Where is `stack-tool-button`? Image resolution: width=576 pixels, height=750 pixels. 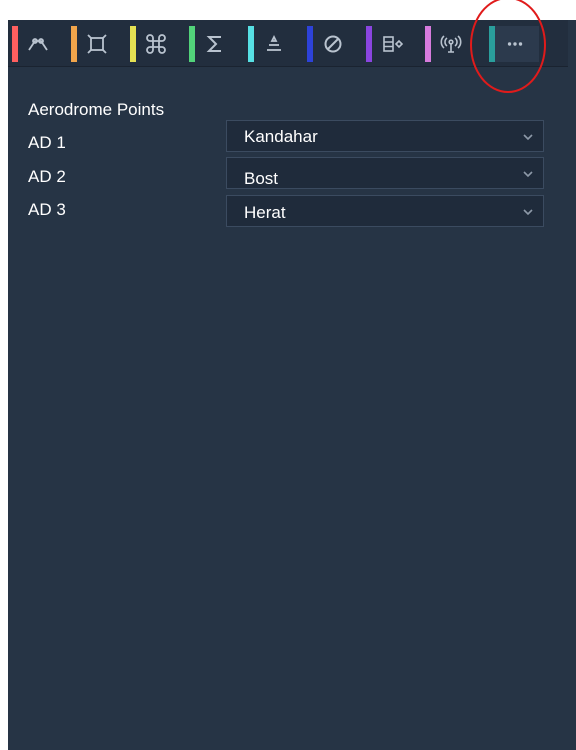
stack-tool-button is located at coordinates (273, 44).